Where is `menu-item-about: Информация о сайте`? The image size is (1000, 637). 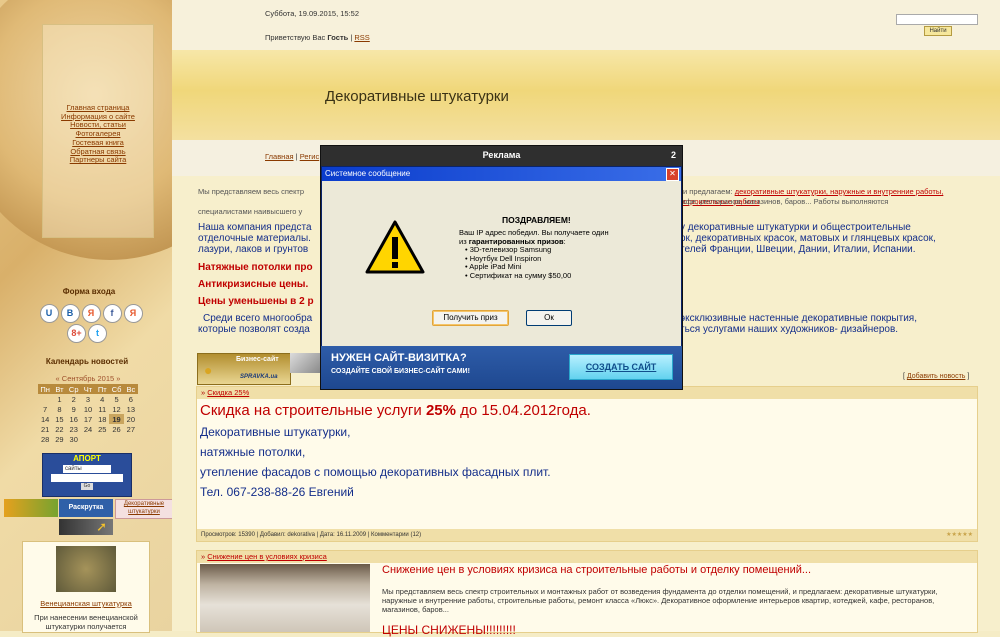 menu-item-about: Информация о сайте is located at coordinates (98, 116).